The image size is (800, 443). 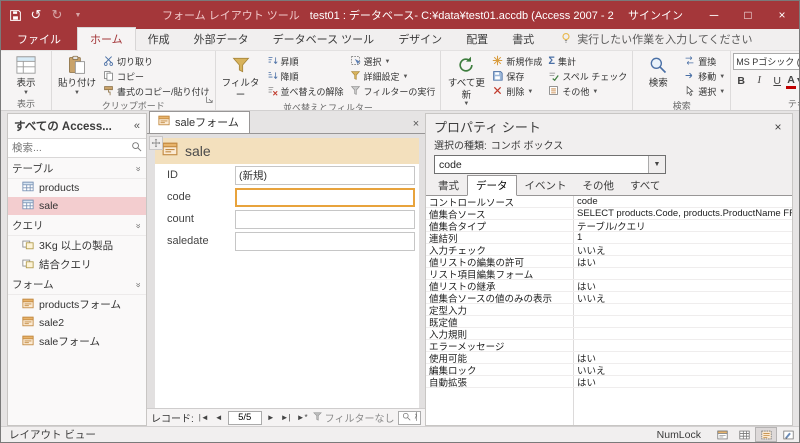 I want to click on pstab-event: イベント, so click(x=546, y=185).